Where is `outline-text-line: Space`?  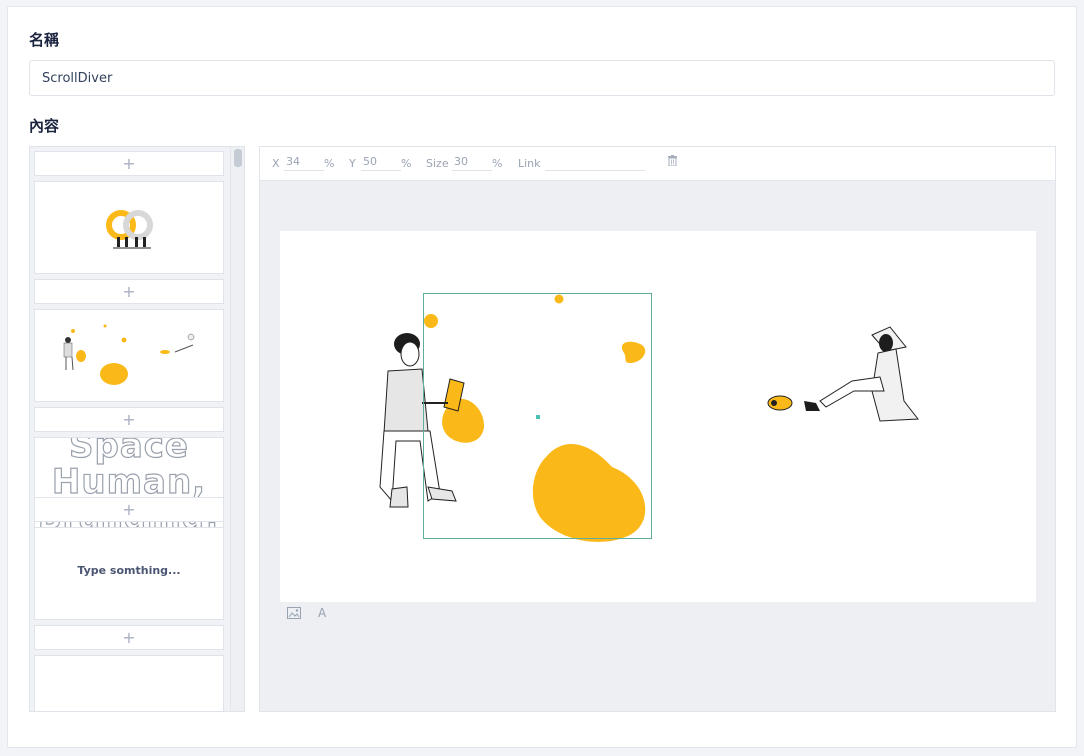 outline-text-line: Space is located at coordinates (128, 451).